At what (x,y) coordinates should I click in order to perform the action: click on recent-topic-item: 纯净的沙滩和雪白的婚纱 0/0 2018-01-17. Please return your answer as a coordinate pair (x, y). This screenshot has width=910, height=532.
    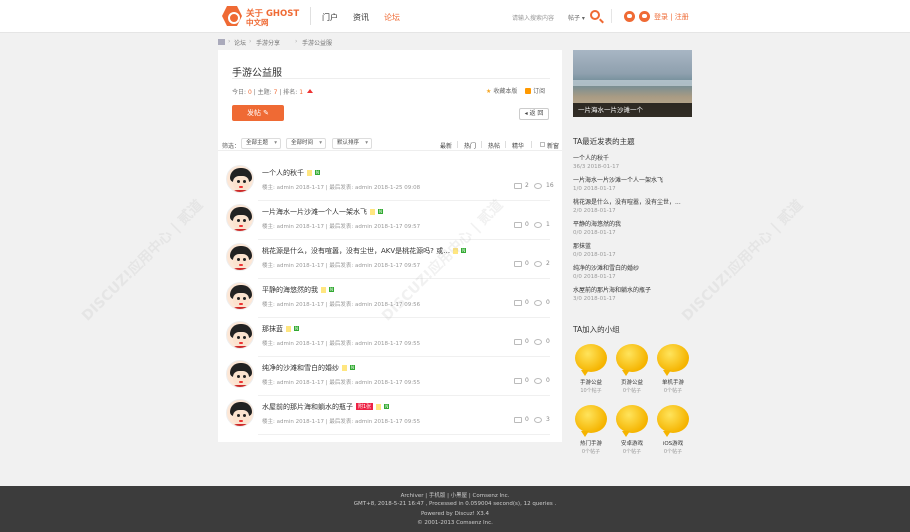
    Looking at the image, I should click on (633, 271).